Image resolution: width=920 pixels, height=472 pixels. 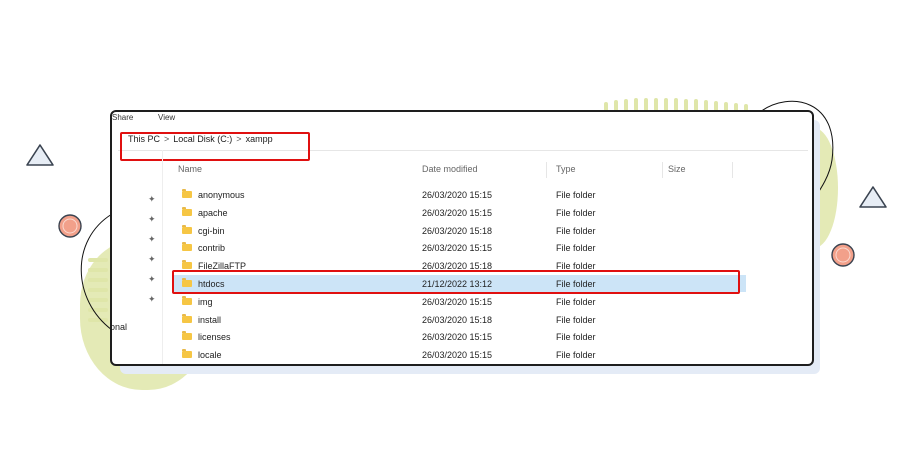 I want to click on file-row: cgi-bin 26/03/2020 15:18 File folder, so click(x=460, y=230).